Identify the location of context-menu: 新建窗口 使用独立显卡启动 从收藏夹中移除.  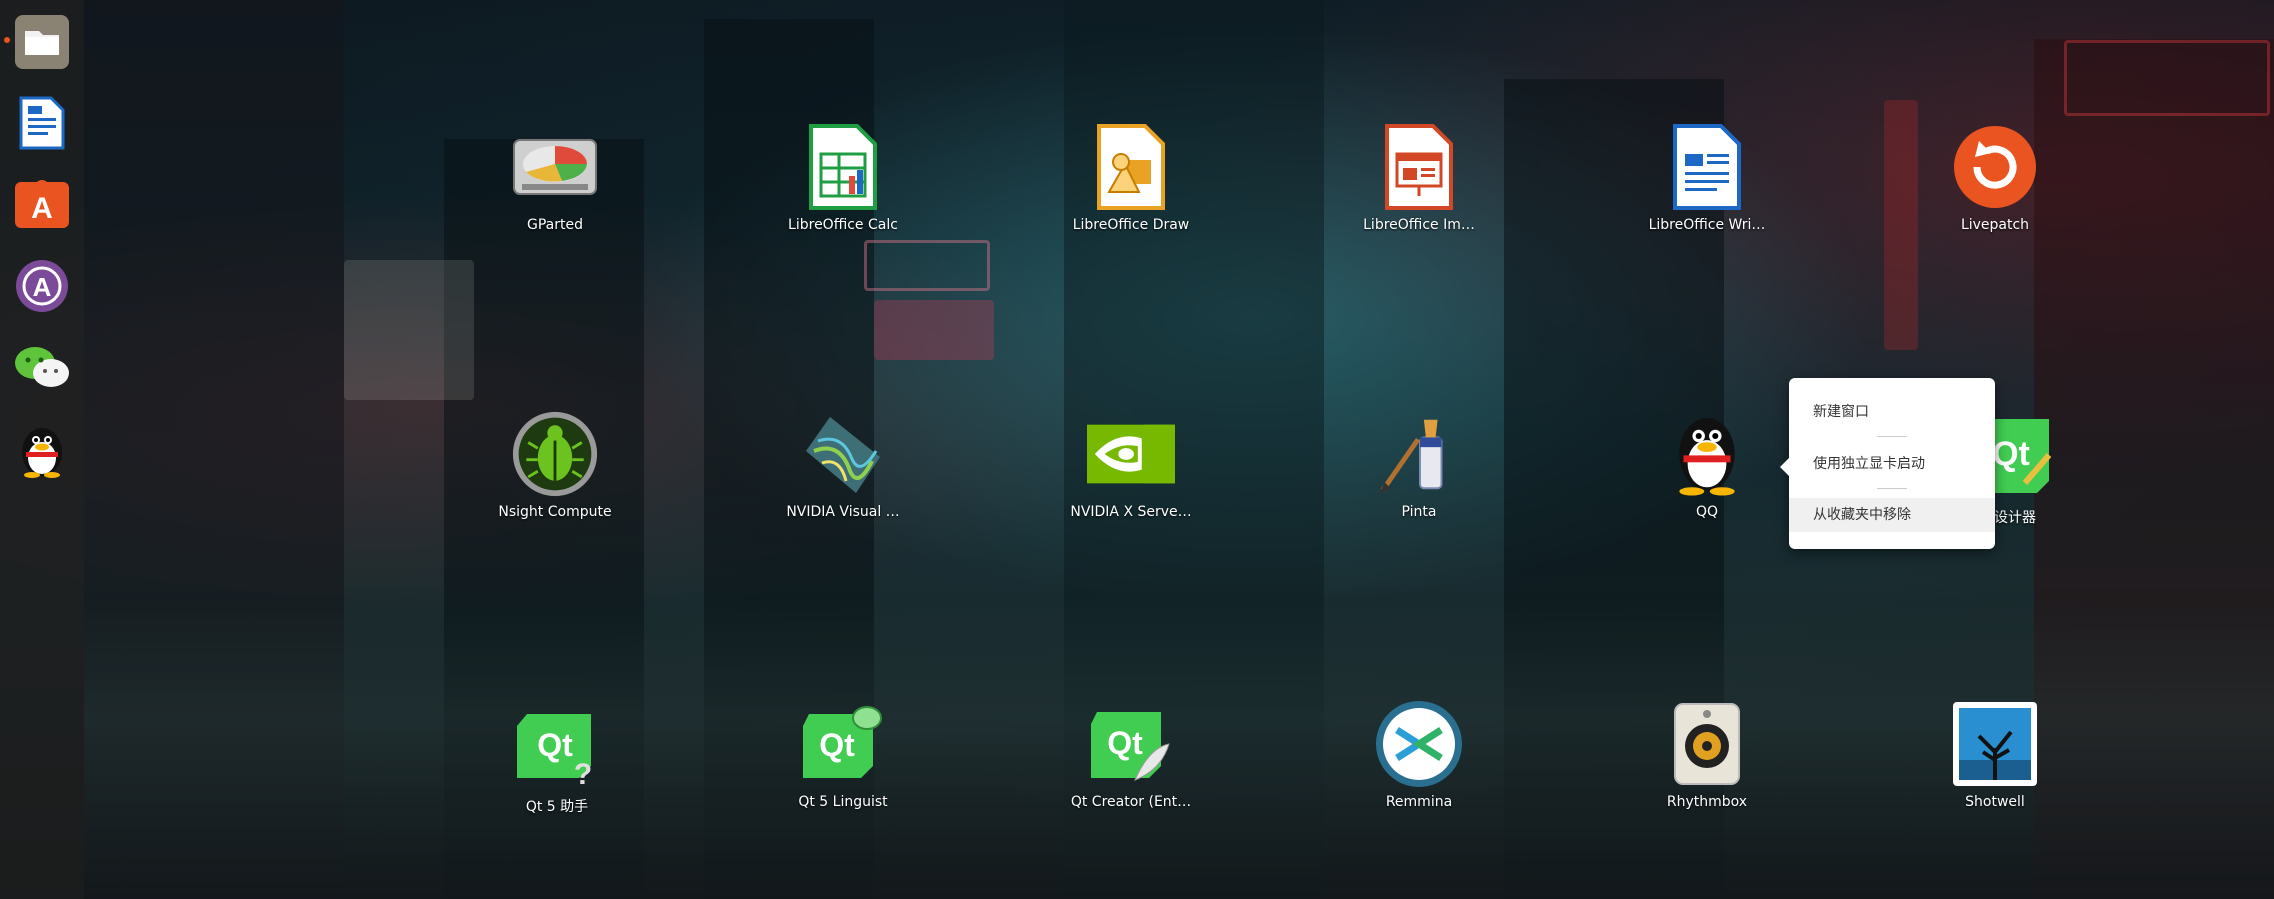
(1887, 463).